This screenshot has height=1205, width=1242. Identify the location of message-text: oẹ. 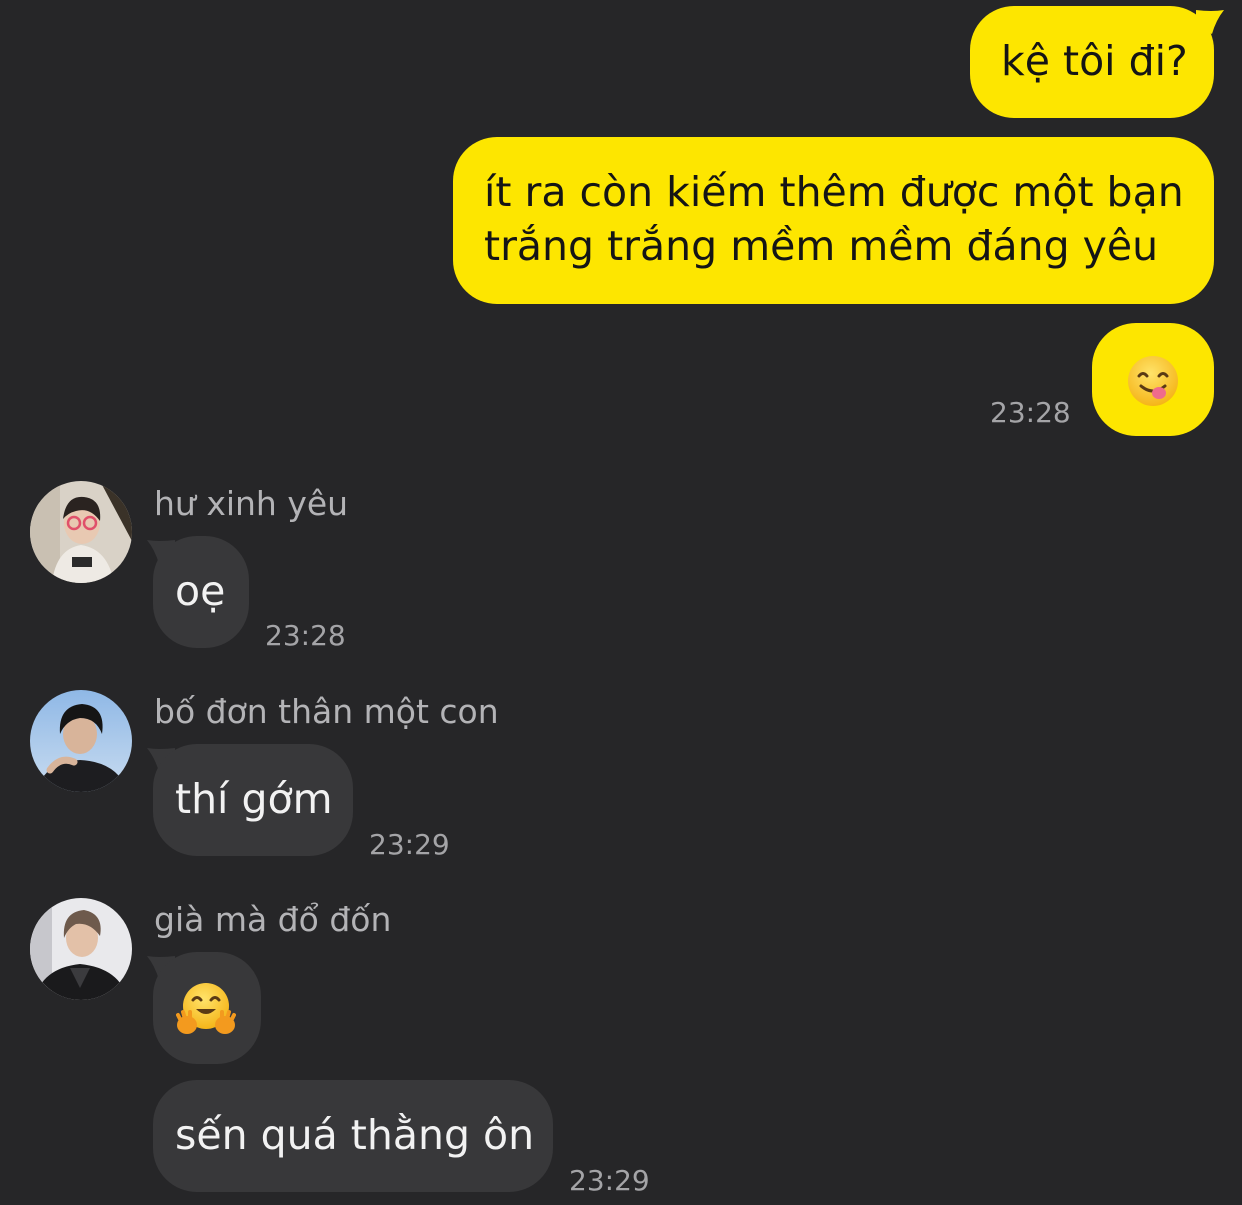
(200, 591).